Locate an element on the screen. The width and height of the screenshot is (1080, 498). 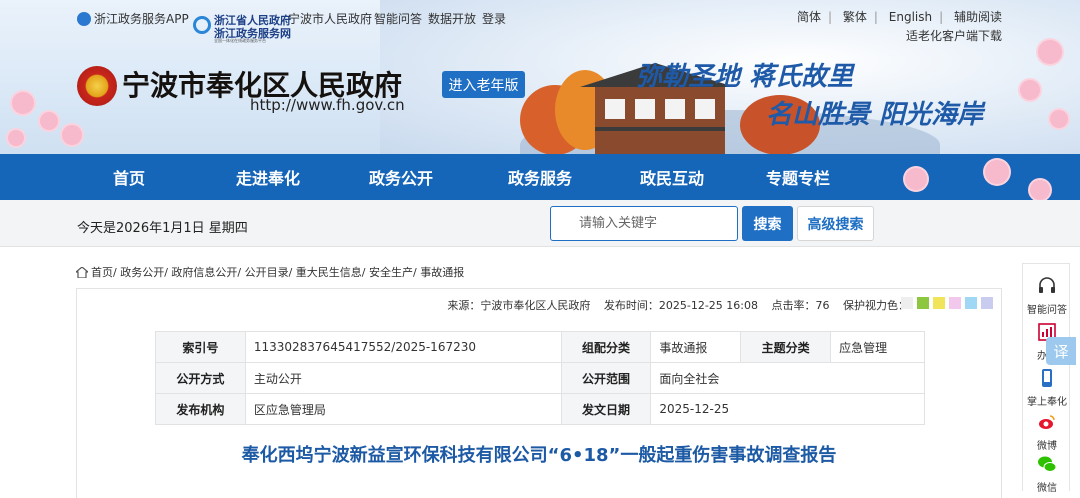
article-title: 奉化西坞宁波新益宣环保科技有限公司“6•18”一般起重伤害事故调查报告 is located at coordinates (539, 455).